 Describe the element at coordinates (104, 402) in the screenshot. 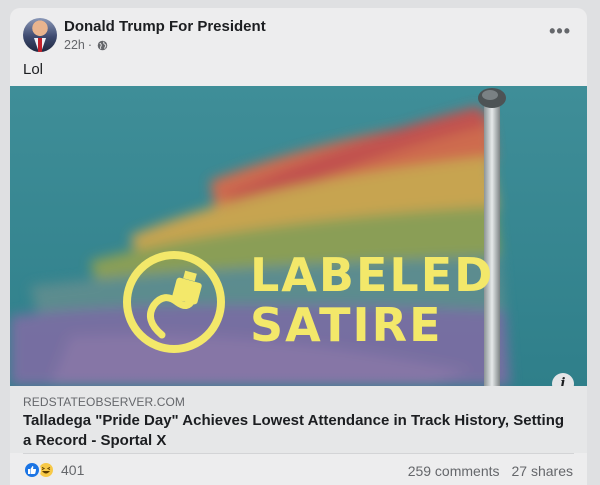

I see `link-domain: REDSTATEOBSERVER.COM` at that location.